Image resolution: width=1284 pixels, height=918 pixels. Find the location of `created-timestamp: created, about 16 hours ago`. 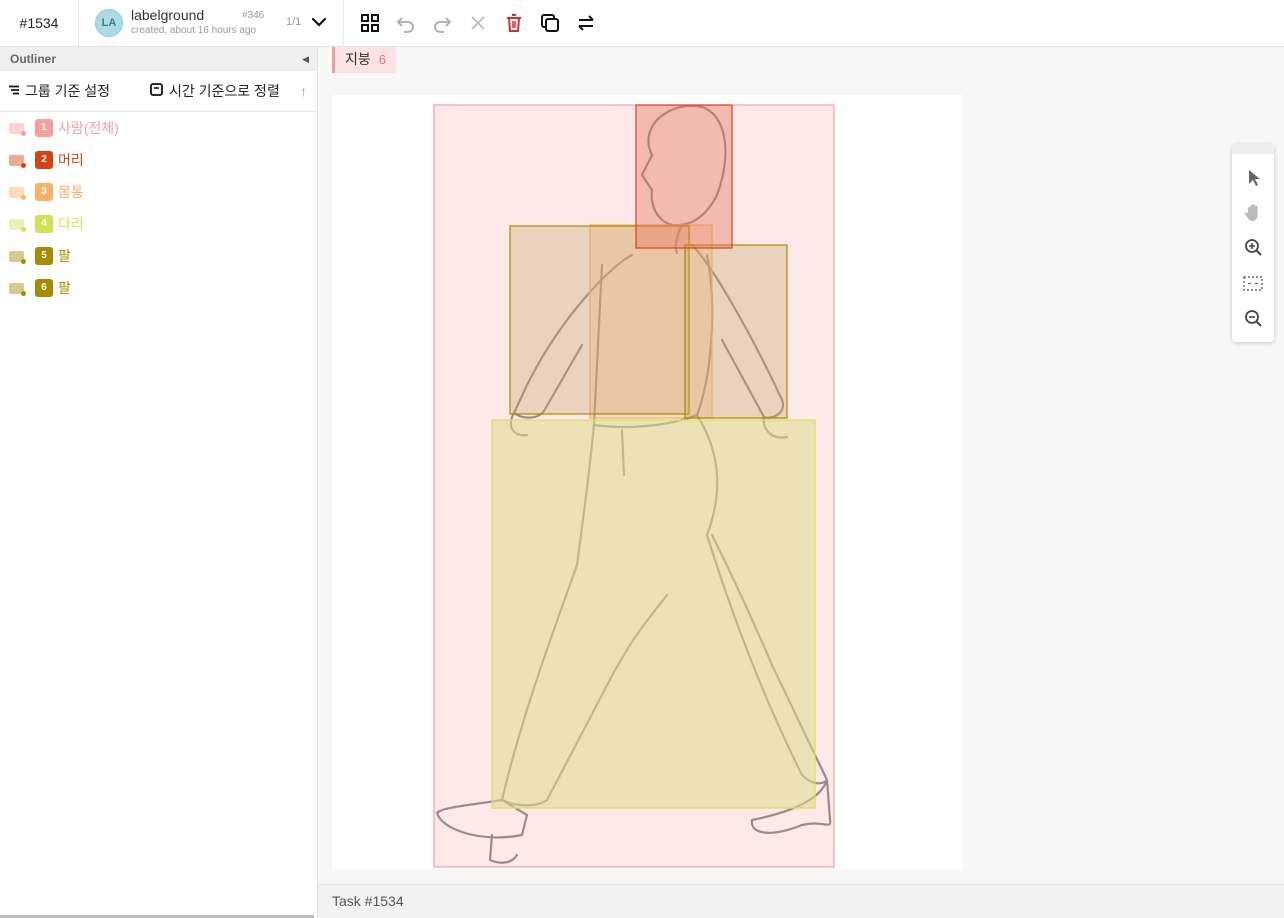

created-timestamp: created, about 16 hours ago is located at coordinates (194, 30).